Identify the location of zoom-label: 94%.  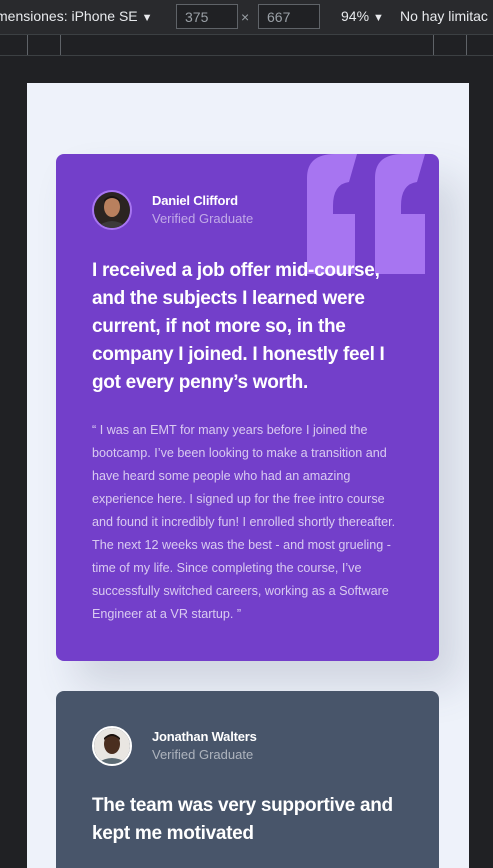
(355, 16).